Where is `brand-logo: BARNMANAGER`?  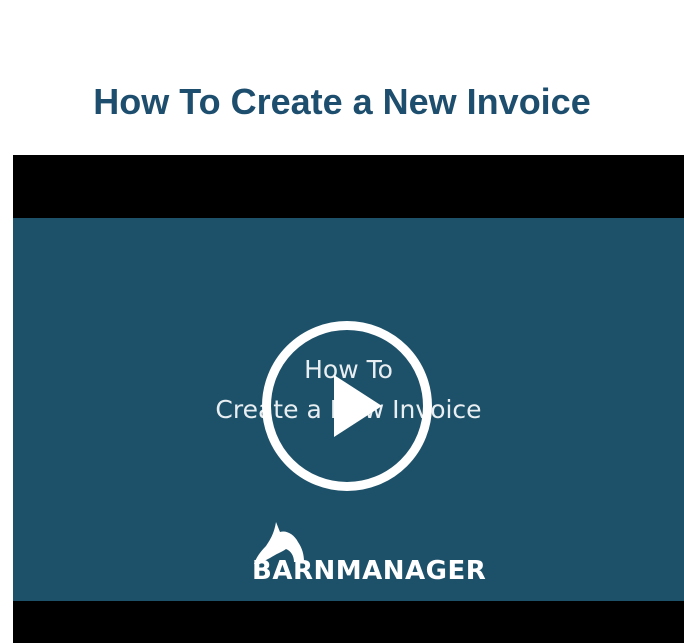 brand-logo: BARNMANAGER is located at coordinates (366, 553).